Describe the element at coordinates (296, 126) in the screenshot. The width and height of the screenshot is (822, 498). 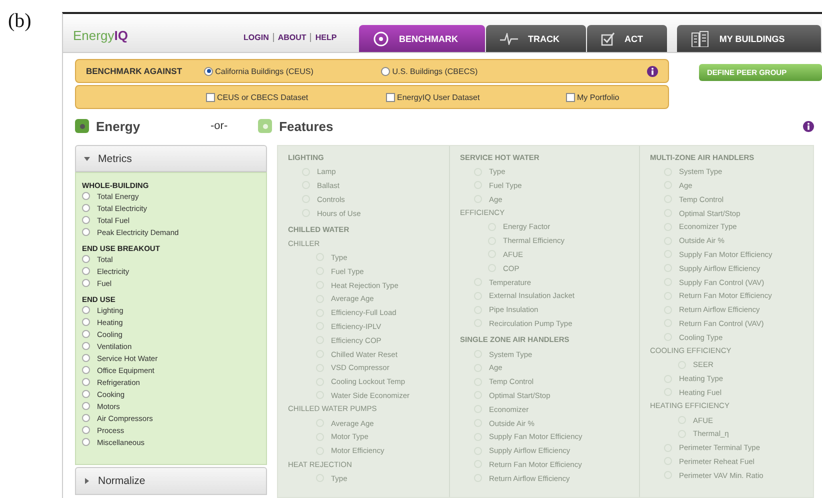
I see `mode-option: Features` at that location.